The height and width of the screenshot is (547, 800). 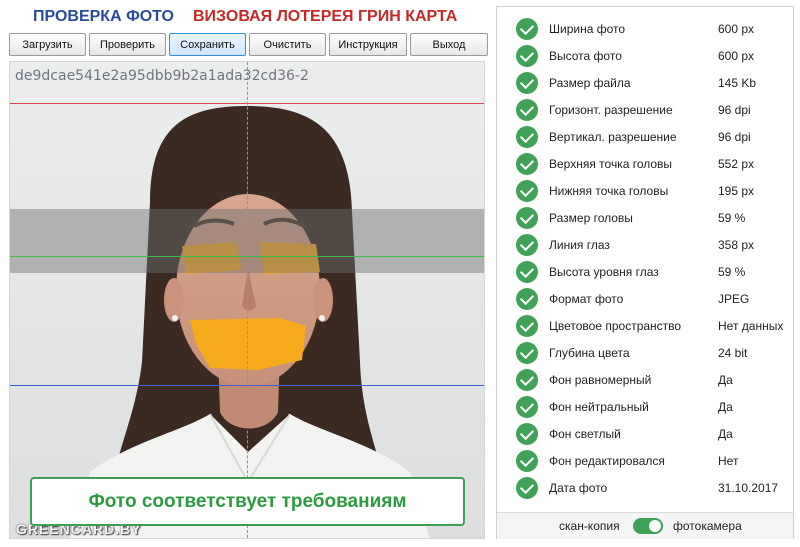 What do you see at coordinates (127, 44) in the screenshot?
I see `check-button: Проверить` at bounding box center [127, 44].